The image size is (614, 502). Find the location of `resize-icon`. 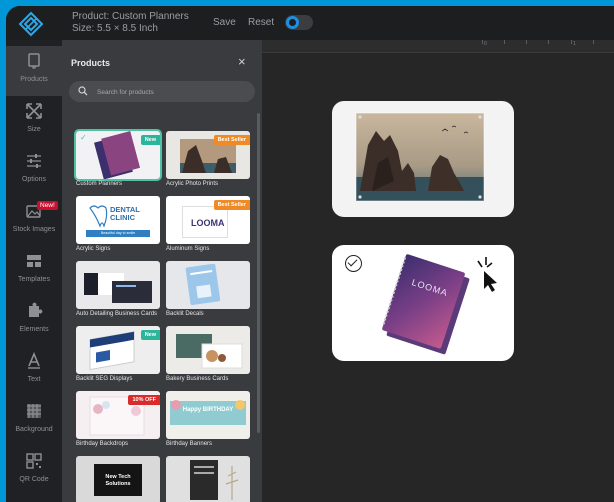

resize-icon is located at coordinates (34, 111).